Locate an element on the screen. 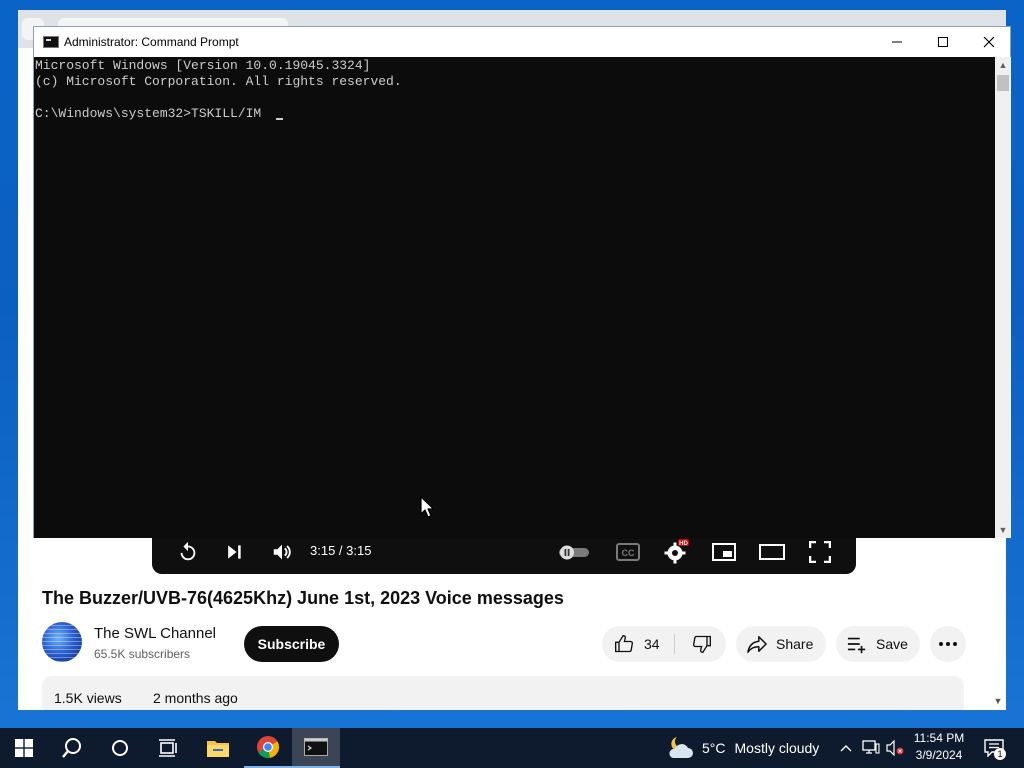  windows-logo-icon is located at coordinates (24, 748).